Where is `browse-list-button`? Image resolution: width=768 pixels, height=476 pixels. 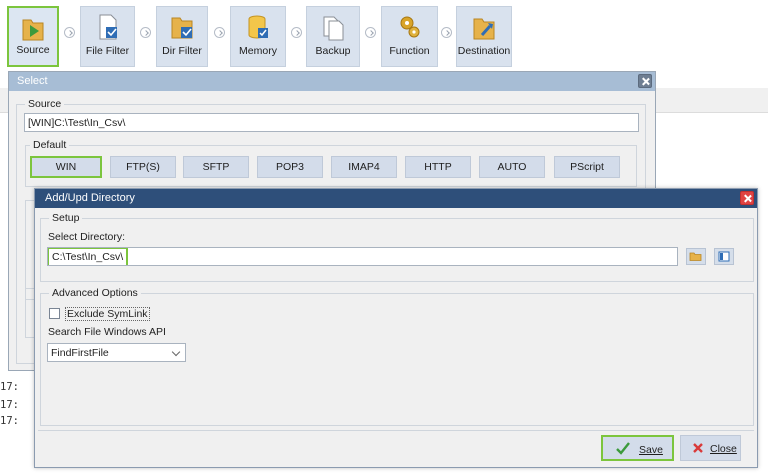
browse-list-button is located at coordinates (724, 256).